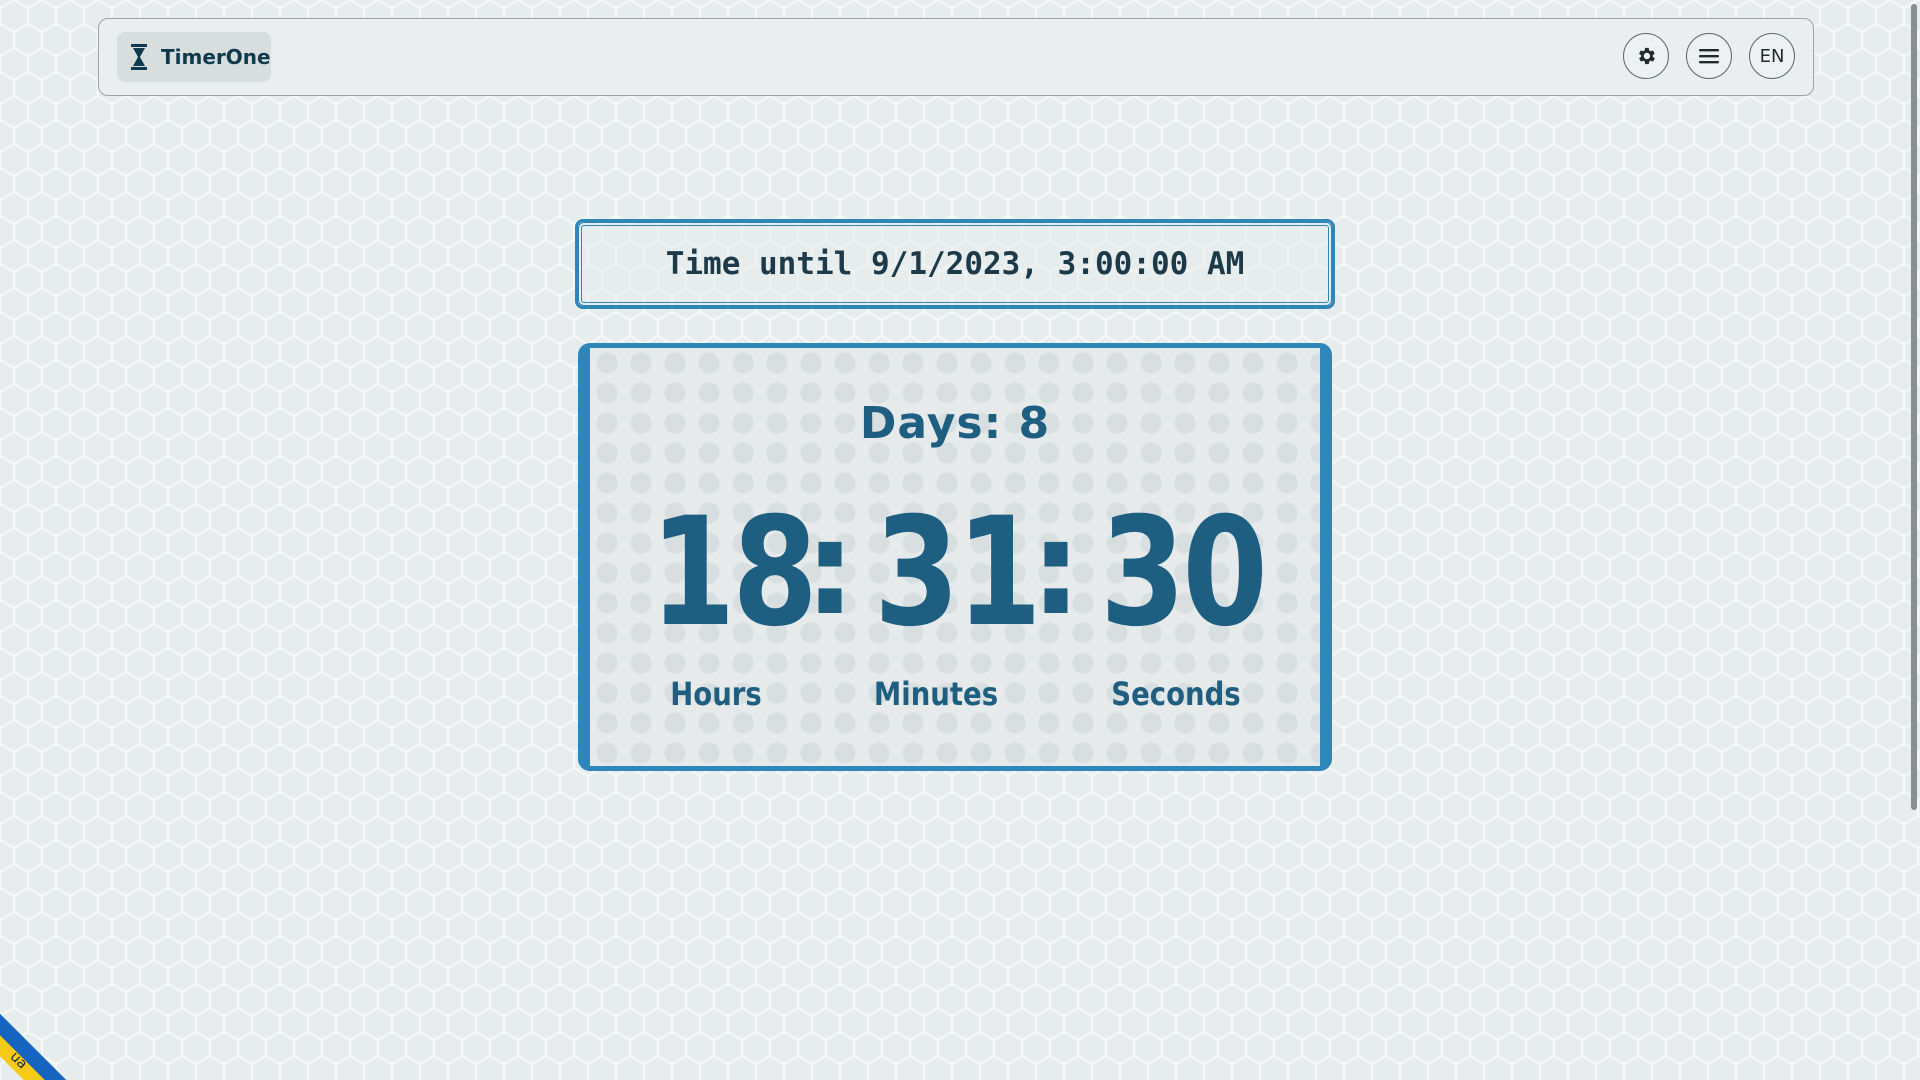 The height and width of the screenshot is (1080, 1920). What do you see at coordinates (41, 1038) in the screenshot?
I see `ua-ribbon: ua` at bounding box center [41, 1038].